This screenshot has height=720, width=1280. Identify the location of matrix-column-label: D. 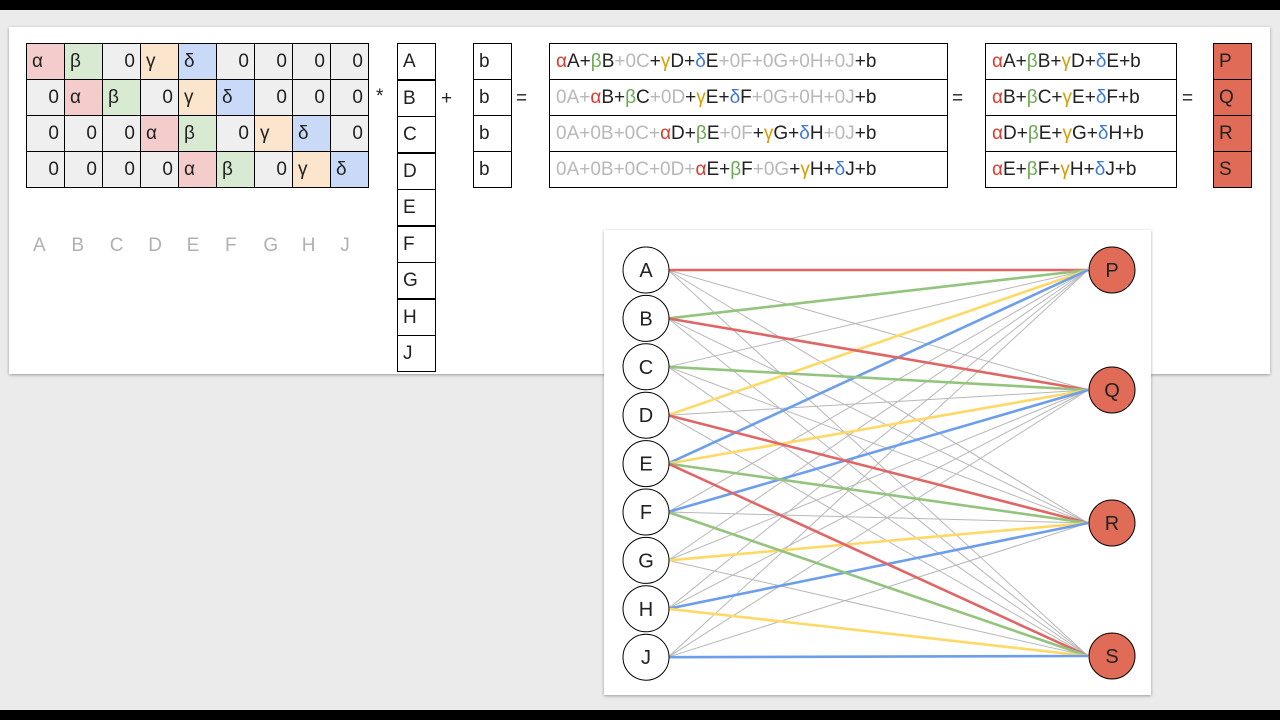
(155, 245).